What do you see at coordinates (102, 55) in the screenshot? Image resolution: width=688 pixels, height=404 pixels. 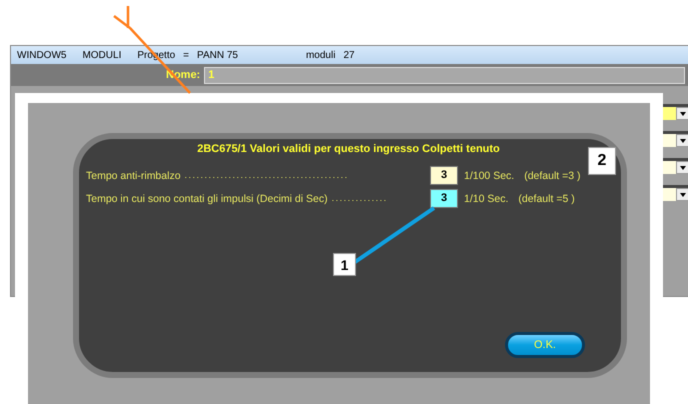 I see `menu-item: MODULI` at bounding box center [102, 55].